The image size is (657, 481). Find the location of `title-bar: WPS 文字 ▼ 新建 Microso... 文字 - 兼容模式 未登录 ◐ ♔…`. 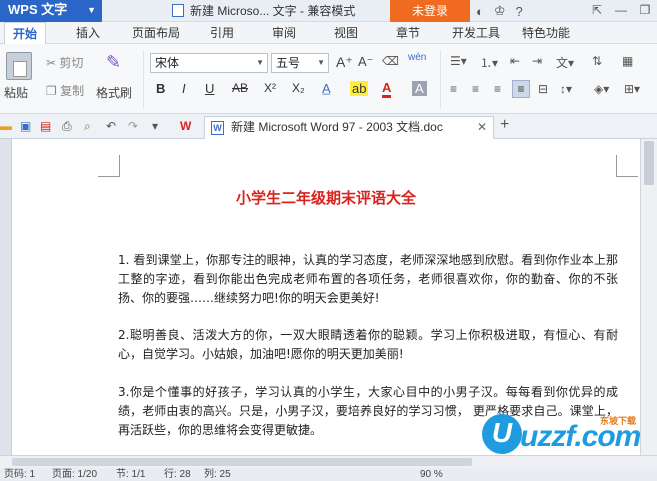

title-bar: WPS 文字 ▼ 新建 Microso... 文字 - 兼容模式 未登录 ◐ ♔… is located at coordinates (328, 11).